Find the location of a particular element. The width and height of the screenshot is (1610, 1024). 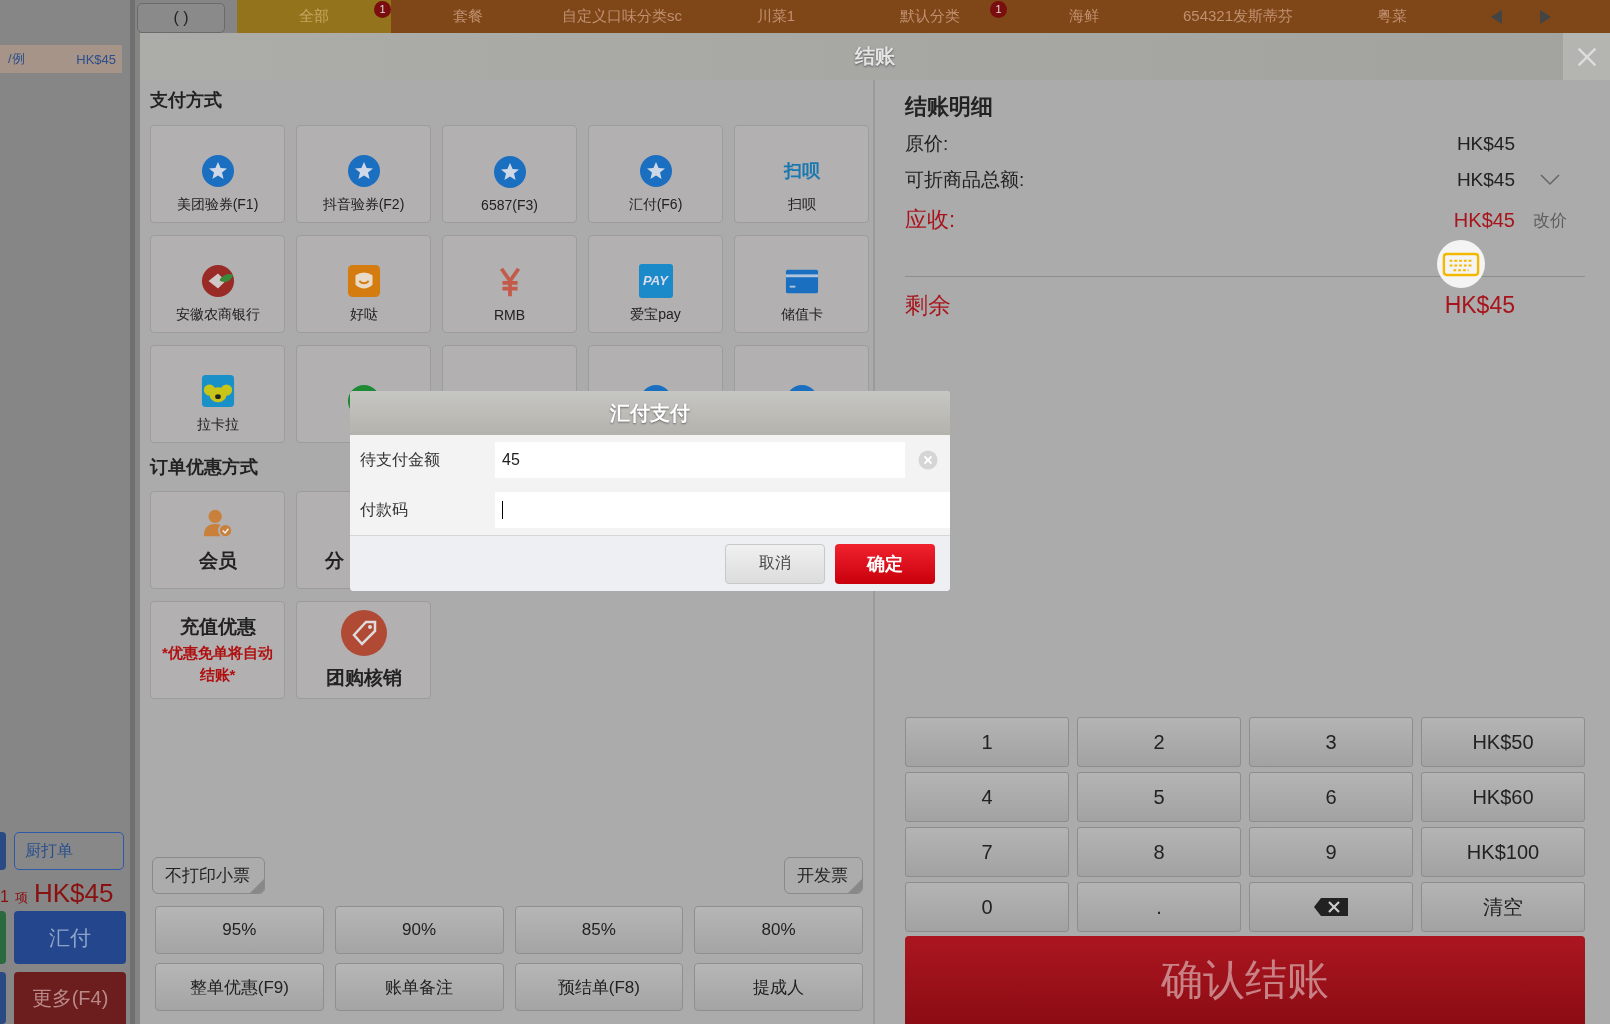

details-title: 结账明细 is located at coordinates (949, 107).